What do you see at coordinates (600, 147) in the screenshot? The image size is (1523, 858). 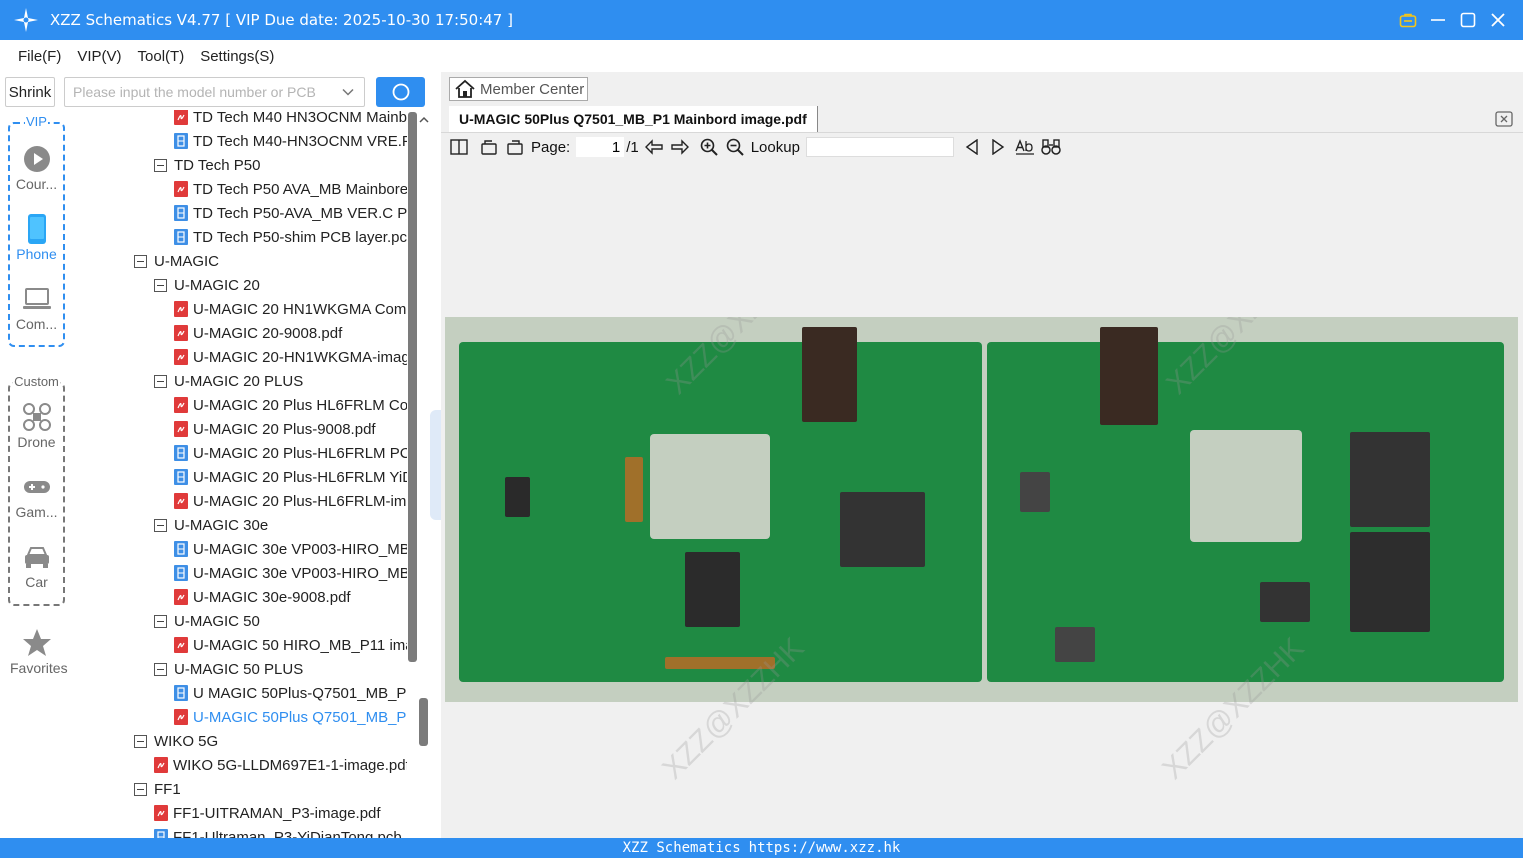 I see `page-number-input` at bounding box center [600, 147].